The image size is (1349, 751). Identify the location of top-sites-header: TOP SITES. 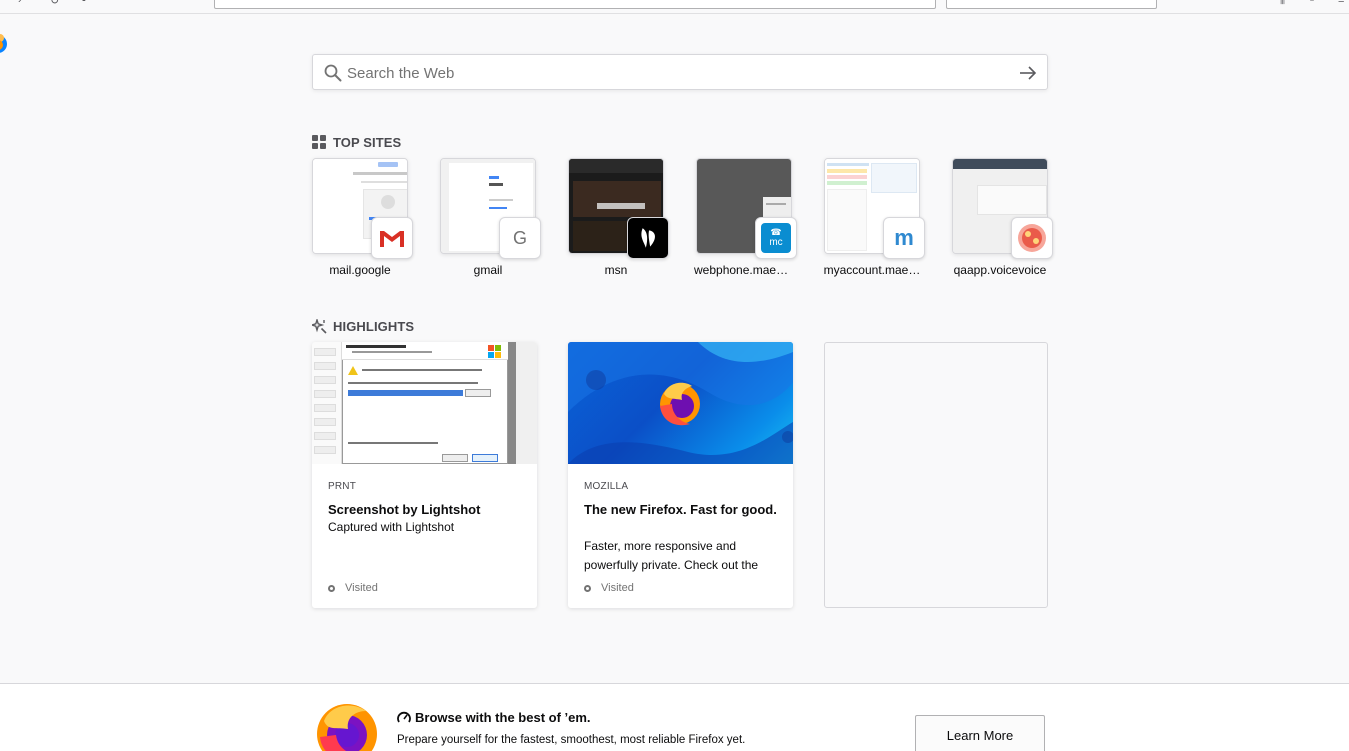
(356, 142).